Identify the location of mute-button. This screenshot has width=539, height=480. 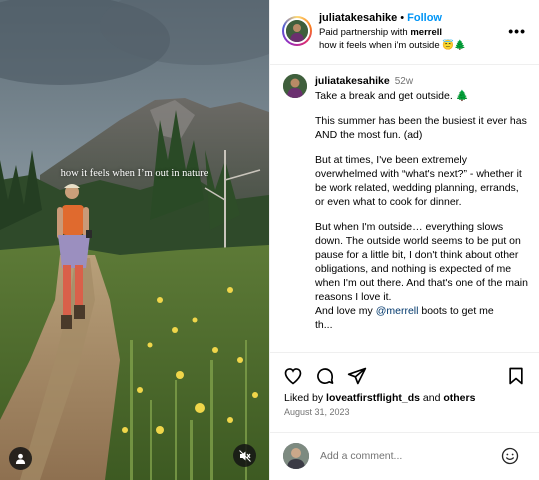
(244, 455).